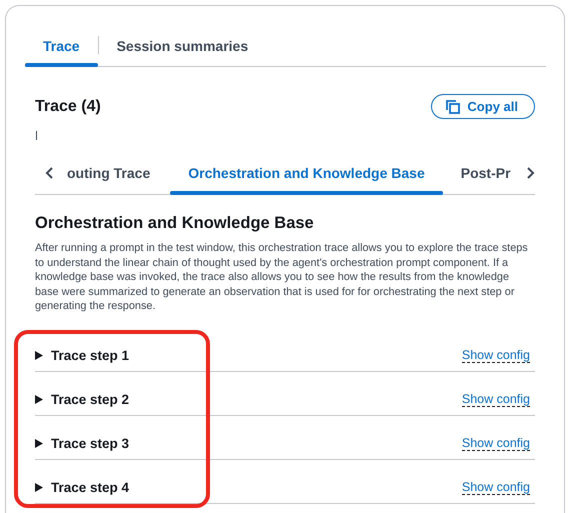 Image resolution: width=571 pixels, height=513 pixels. Describe the element at coordinates (82, 443) in the screenshot. I see `trace-step-toggle: Trace step 3` at that location.